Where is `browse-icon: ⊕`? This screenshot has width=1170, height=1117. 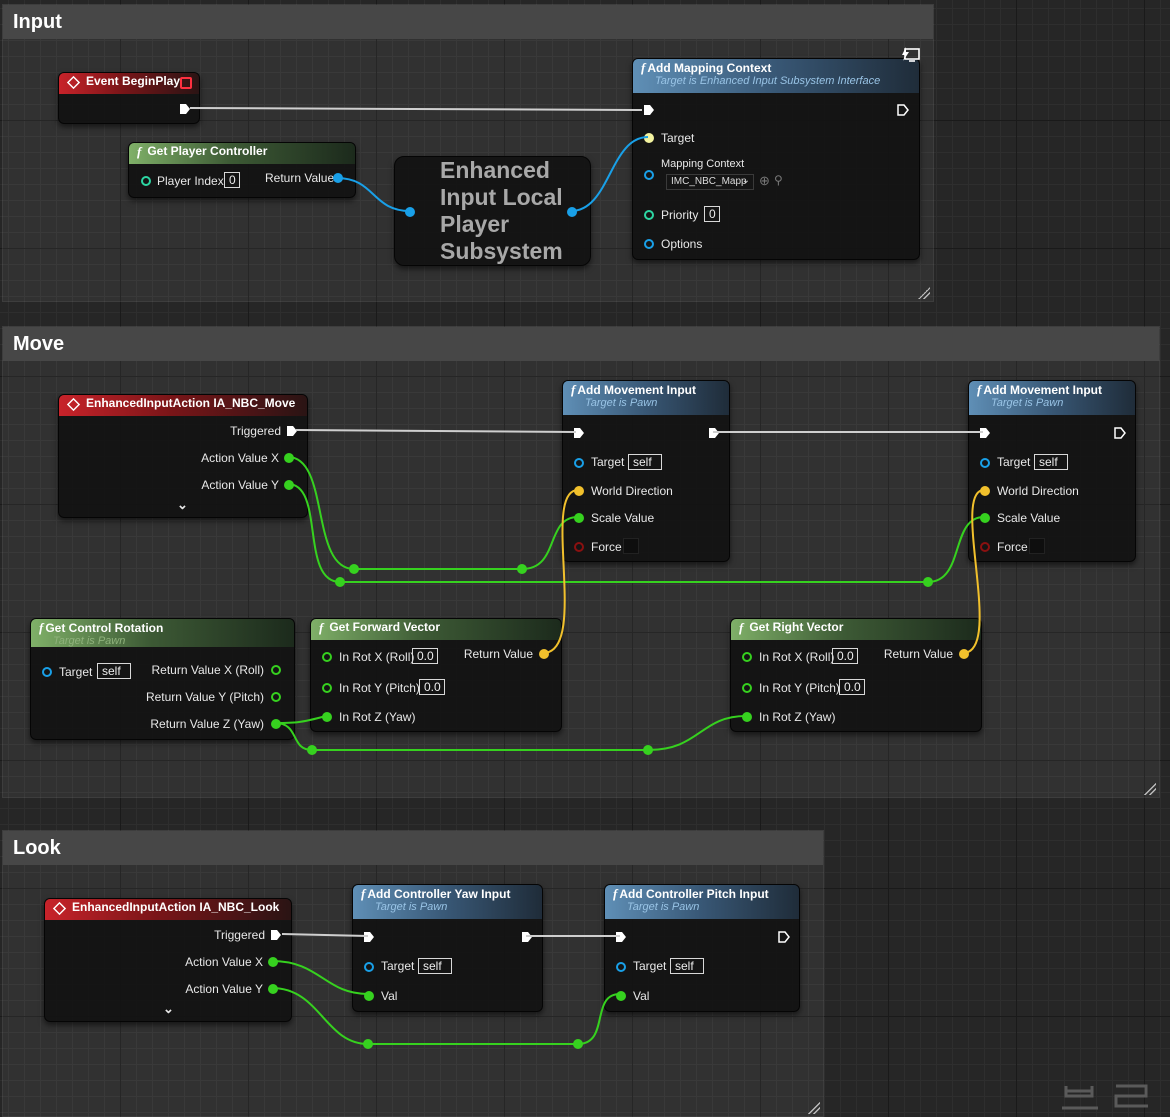
browse-icon: ⊕ is located at coordinates (764, 181).